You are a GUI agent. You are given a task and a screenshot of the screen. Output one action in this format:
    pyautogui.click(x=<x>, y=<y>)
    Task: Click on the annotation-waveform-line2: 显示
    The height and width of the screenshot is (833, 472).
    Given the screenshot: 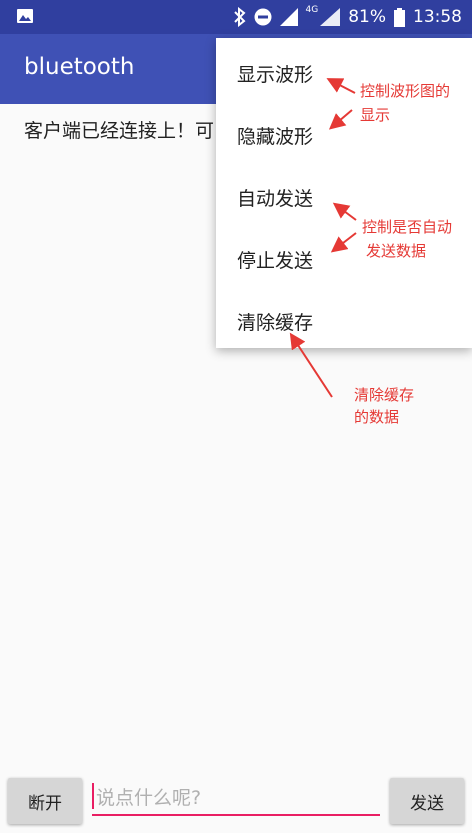 What is the action you would take?
    pyautogui.click(x=375, y=115)
    